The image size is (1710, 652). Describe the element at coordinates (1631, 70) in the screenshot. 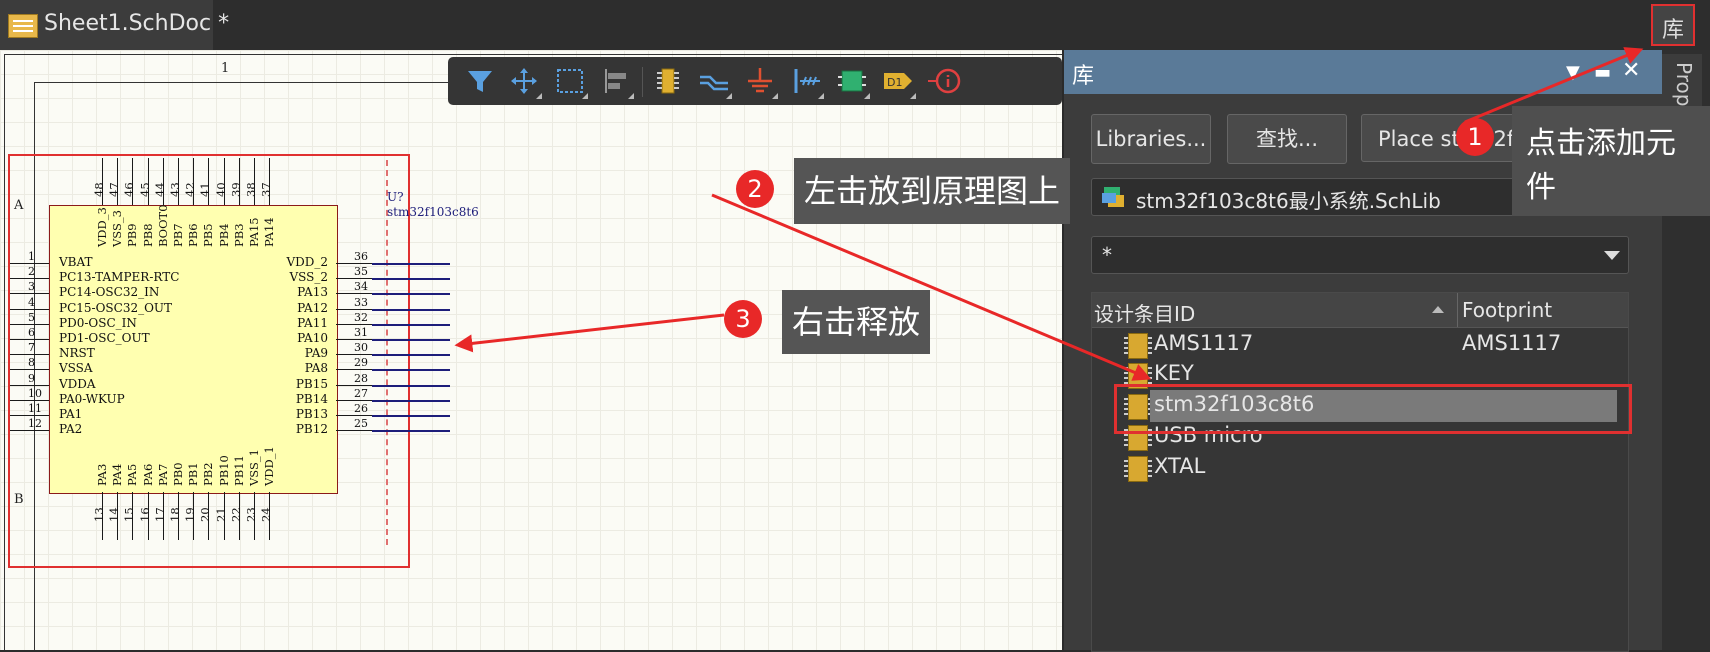

I see `close-icon: ✕` at that location.